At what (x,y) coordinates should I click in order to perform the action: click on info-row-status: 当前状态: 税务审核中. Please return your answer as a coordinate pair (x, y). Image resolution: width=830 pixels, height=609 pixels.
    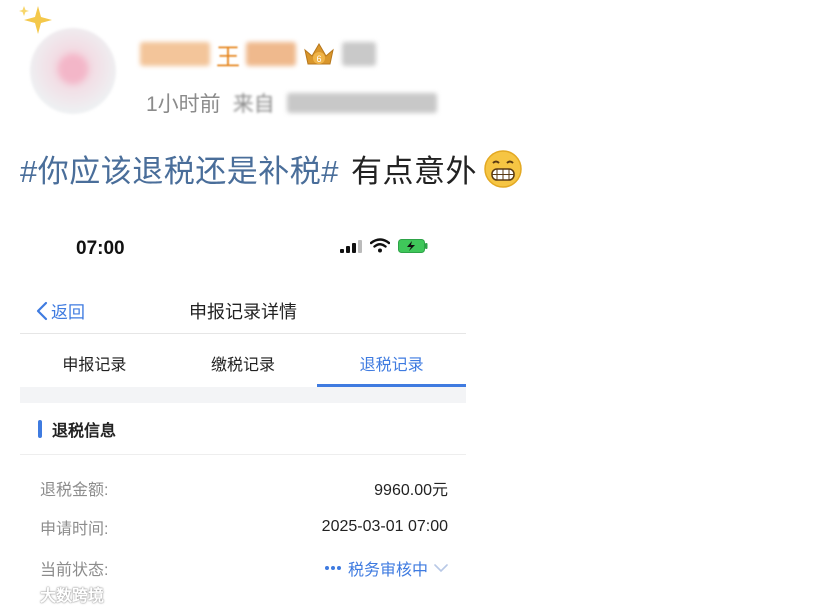
    Looking at the image, I should click on (244, 568).